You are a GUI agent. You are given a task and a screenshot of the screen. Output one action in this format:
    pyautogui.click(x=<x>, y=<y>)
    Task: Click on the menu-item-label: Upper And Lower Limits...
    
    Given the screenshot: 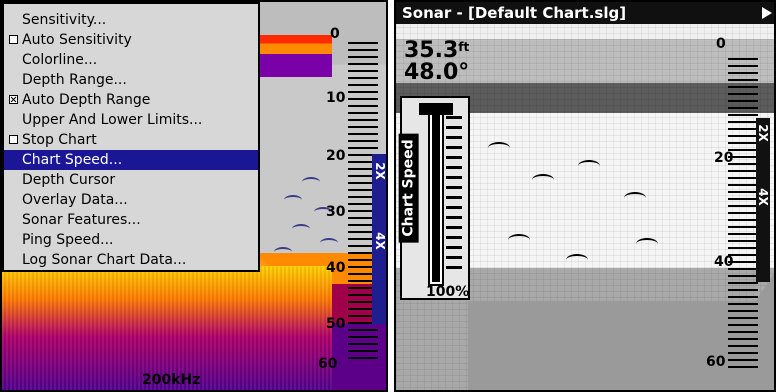 What is the action you would take?
    pyautogui.click(x=112, y=120)
    